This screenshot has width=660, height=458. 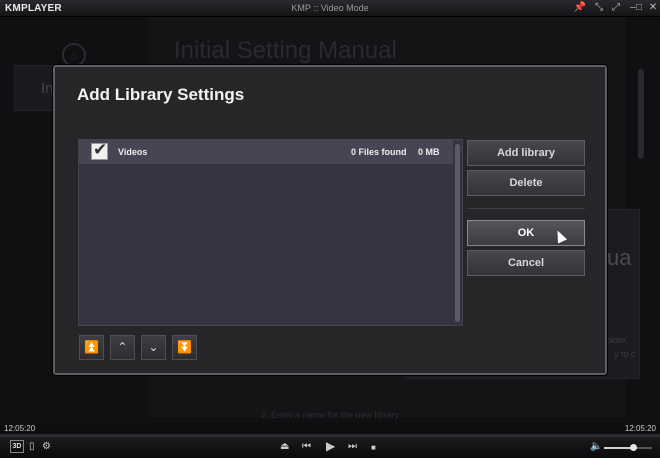 I want to click on library-size: 0 MB, so click(x=429, y=152).